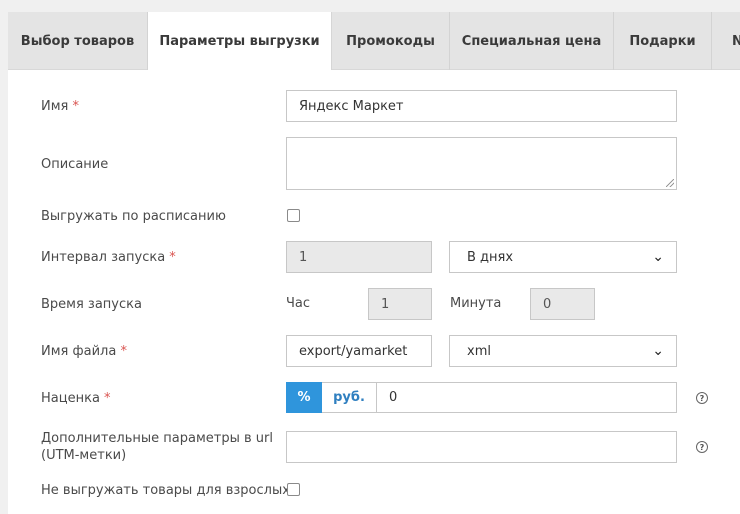  Describe the element at coordinates (481, 163) in the screenshot. I see `description-textarea` at that location.